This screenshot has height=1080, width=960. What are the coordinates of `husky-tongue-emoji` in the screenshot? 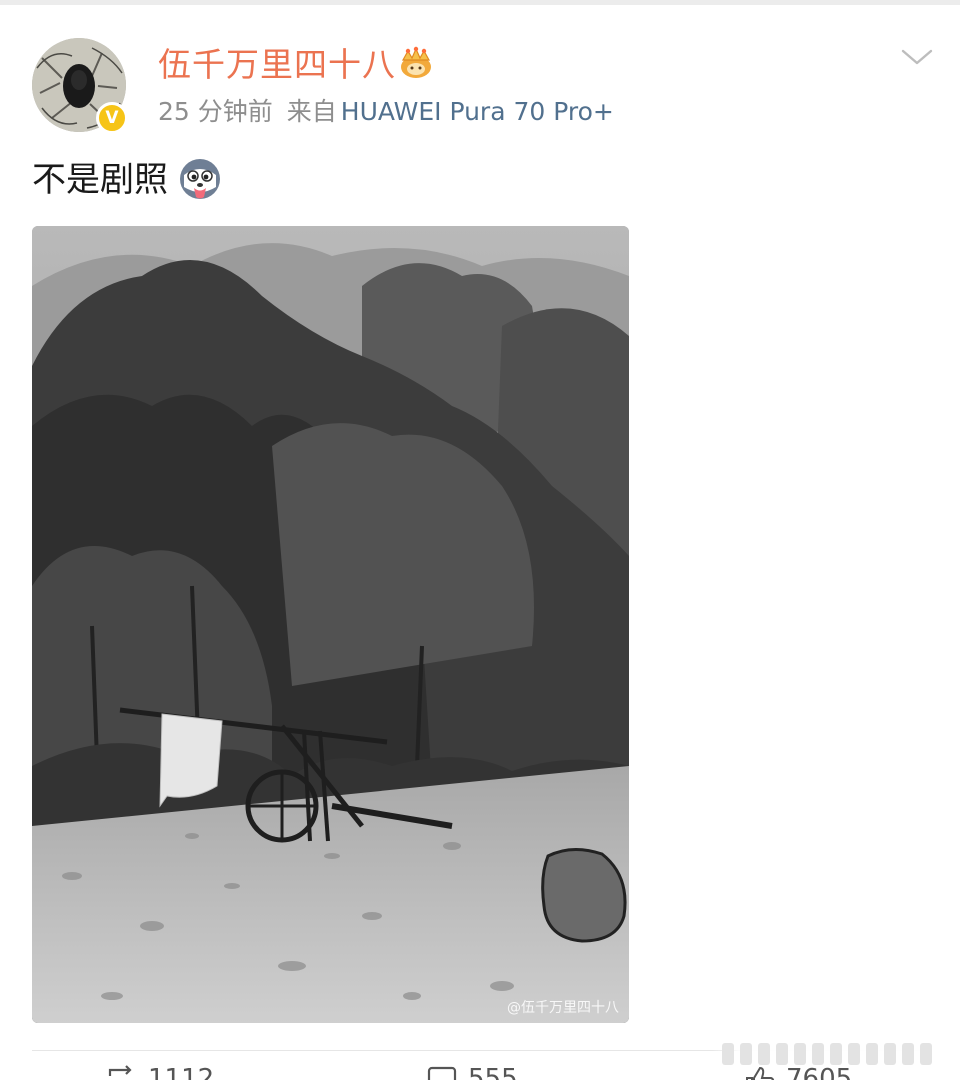 It's located at (200, 179).